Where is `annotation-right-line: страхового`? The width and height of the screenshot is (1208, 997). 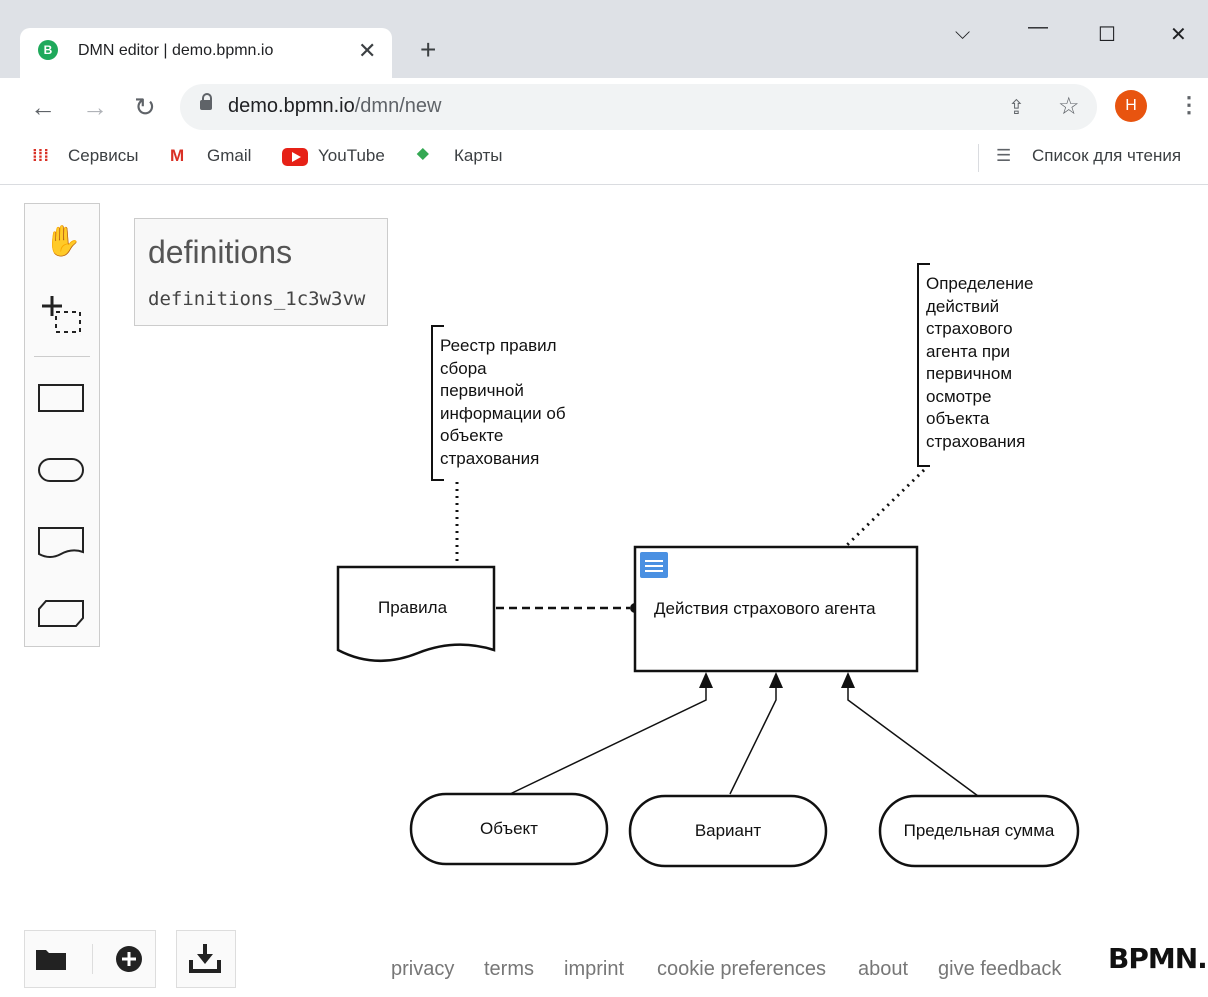 annotation-right-line: страхового is located at coordinates (969, 328).